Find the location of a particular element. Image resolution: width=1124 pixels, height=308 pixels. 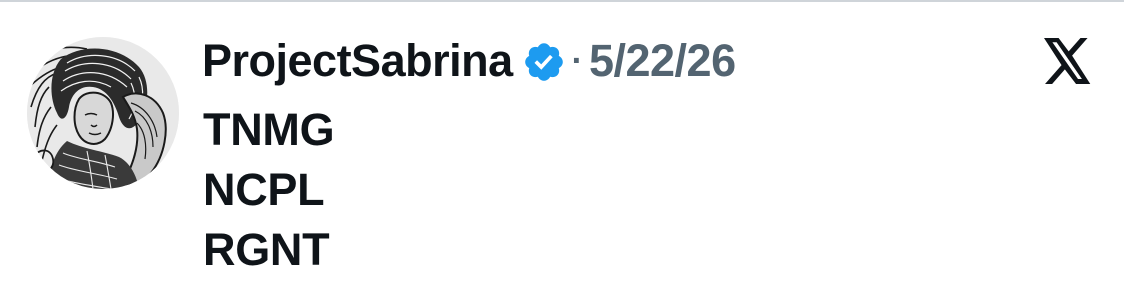

verified-badge-icon is located at coordinates (544, 62).